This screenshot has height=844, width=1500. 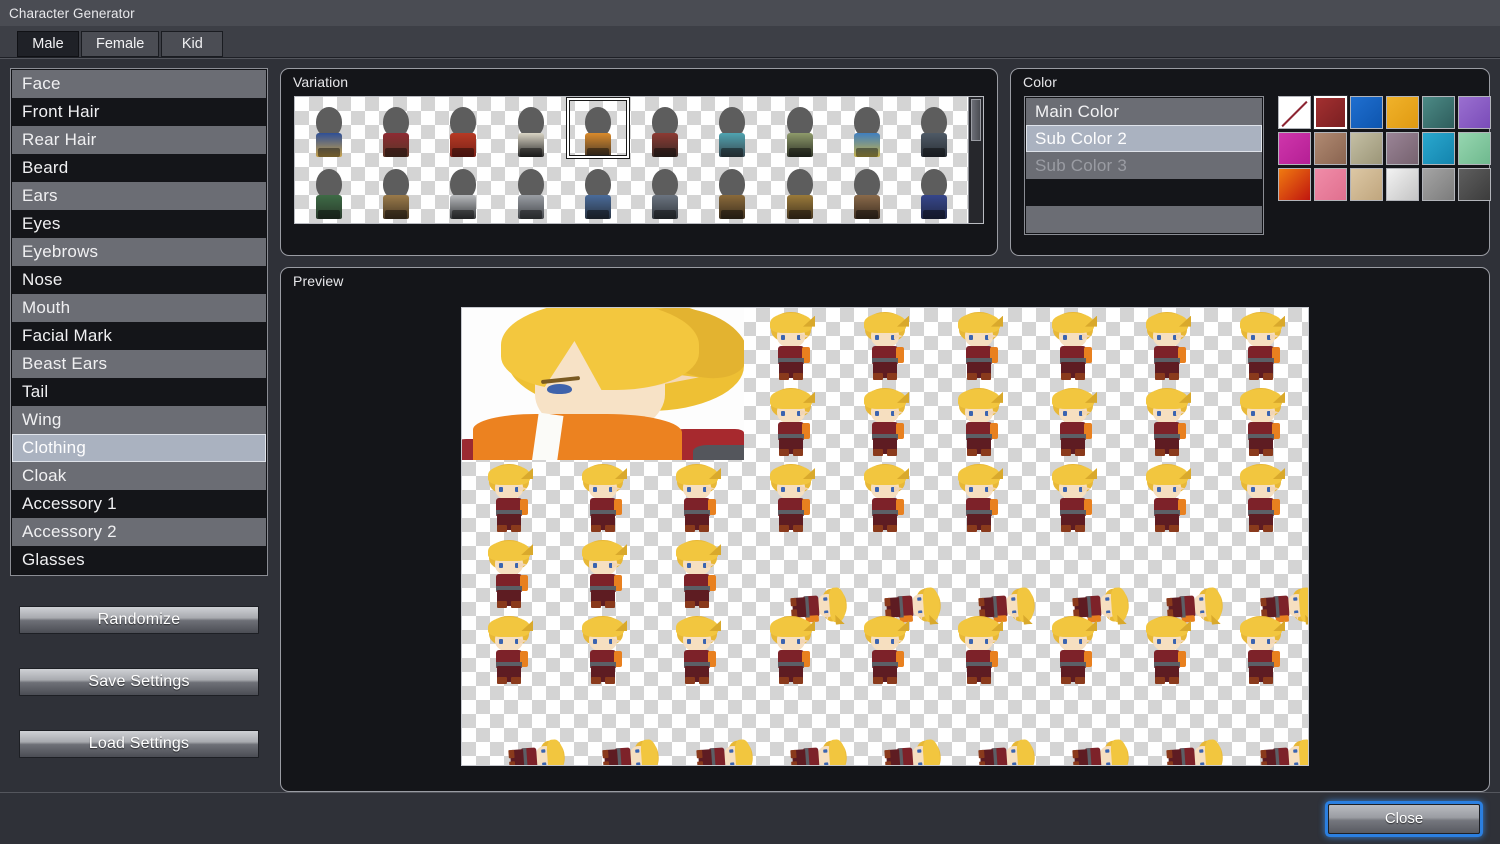 I want to click on tab-kid: Kid, so click(x=192, y=44).